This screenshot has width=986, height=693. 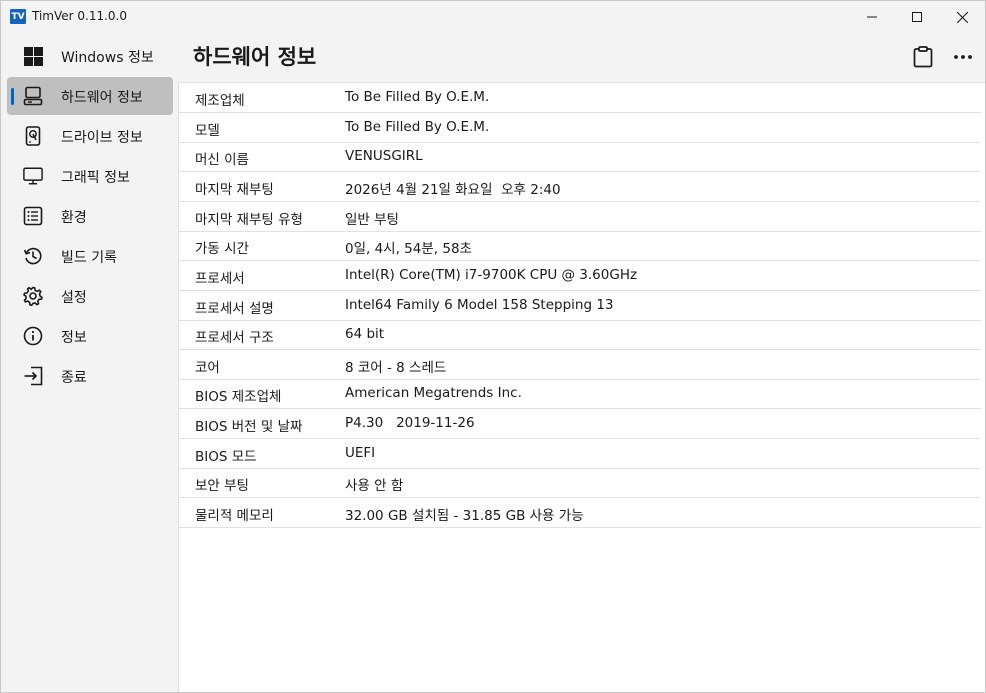 I want to click on info-row-machine-name: 머신 이름 VENUSGIRL, so click(x=580, y=157).